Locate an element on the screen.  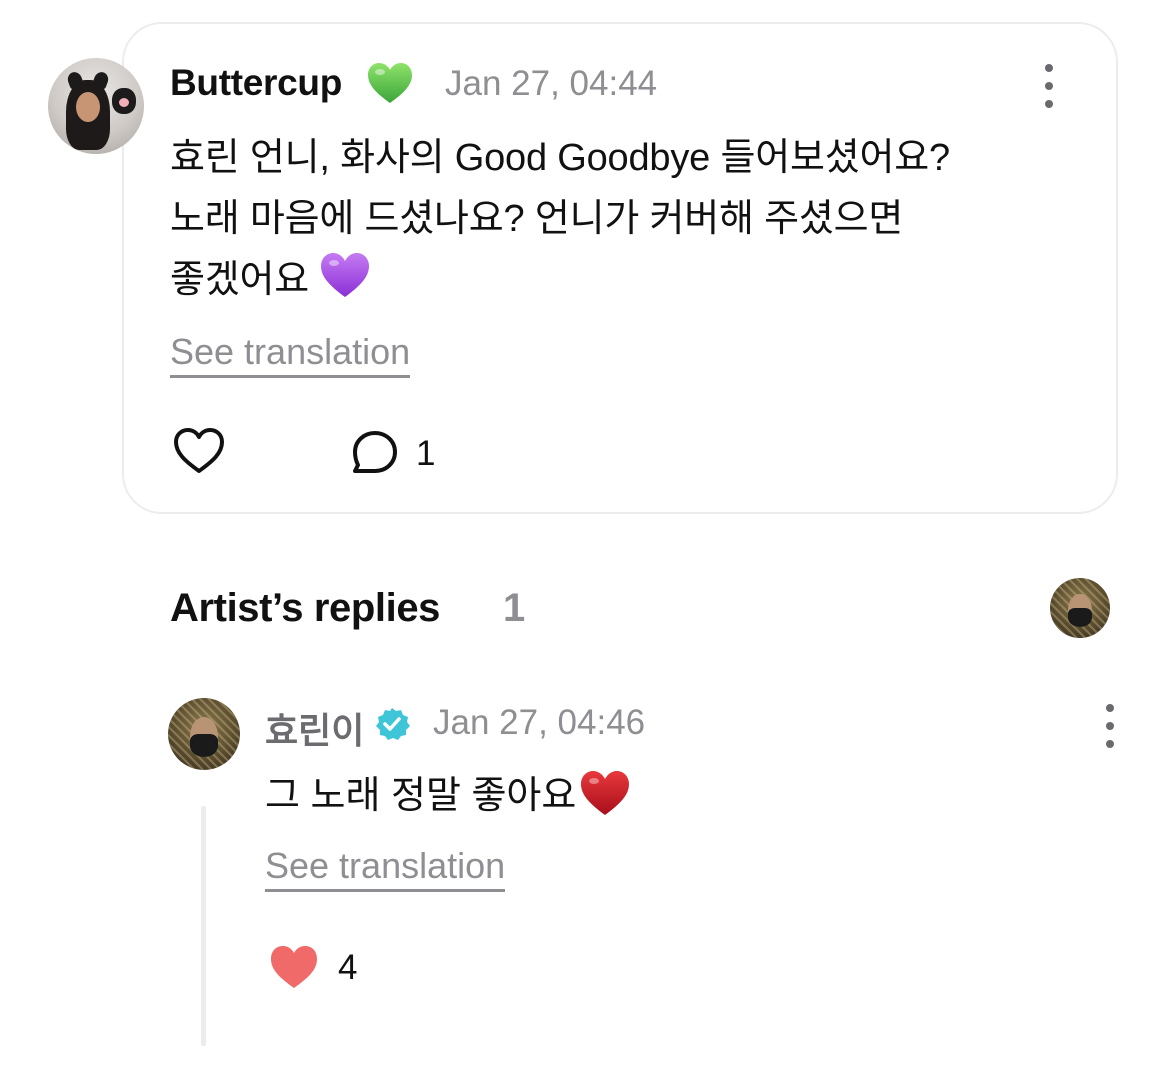
comment-bubble-icon is located at coordinates (375, 453).